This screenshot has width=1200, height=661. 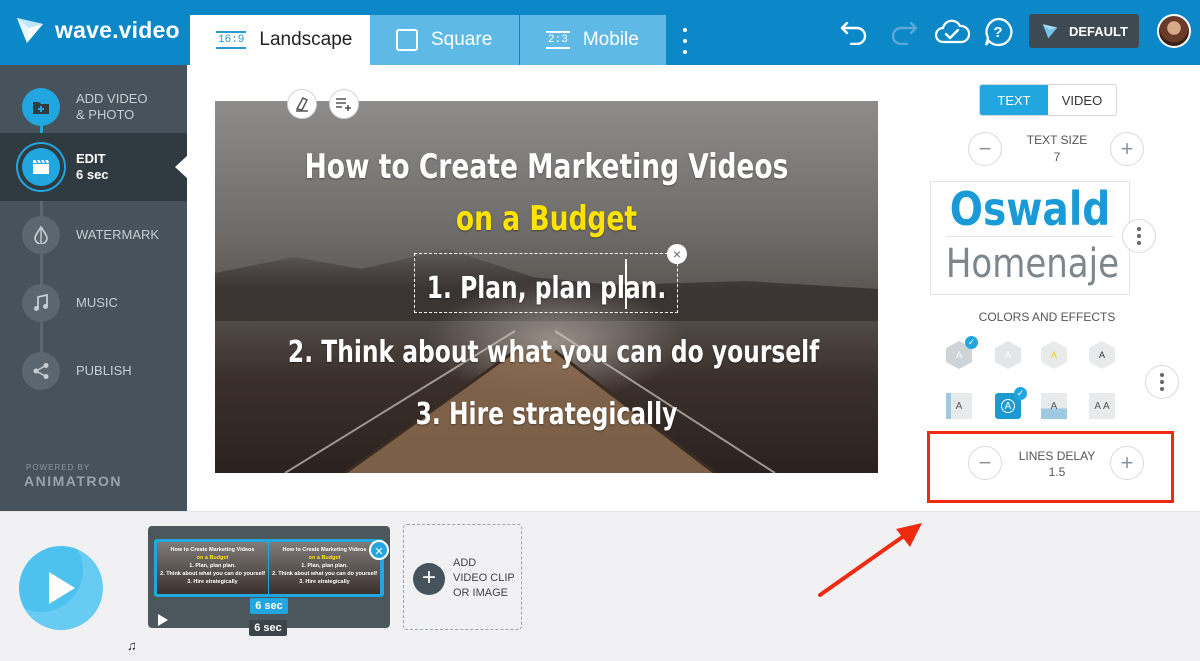 What do you see at coordinates (626, 284) in the screenshot?
I see `text-caret` at bounding box center [626, 284].